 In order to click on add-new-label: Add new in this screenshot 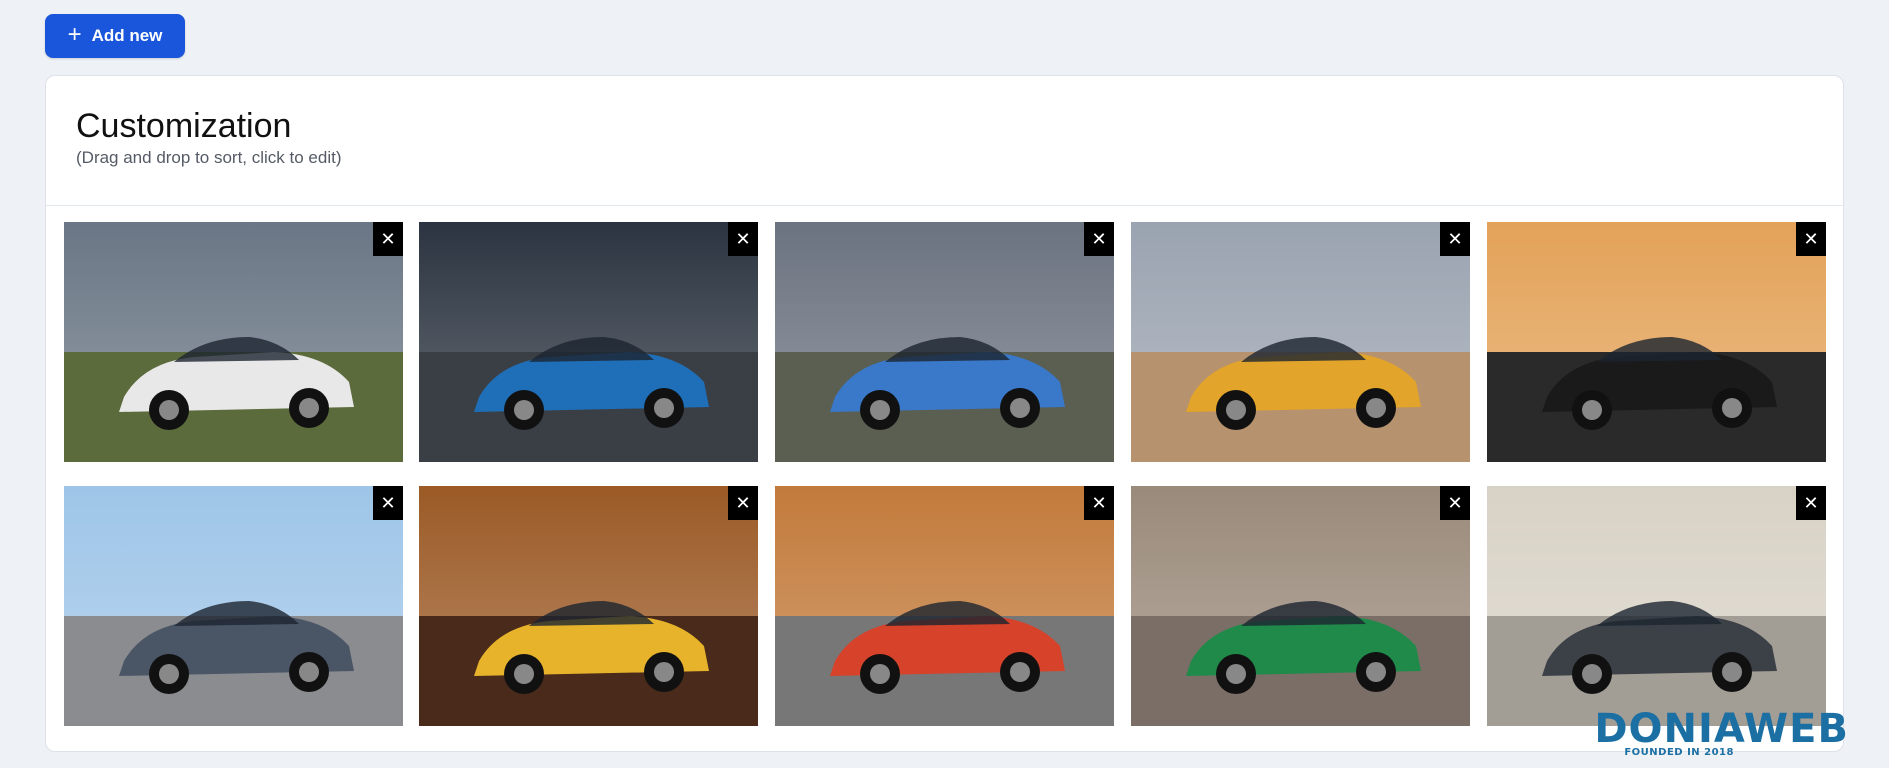, I will do `click(127, 35)`.